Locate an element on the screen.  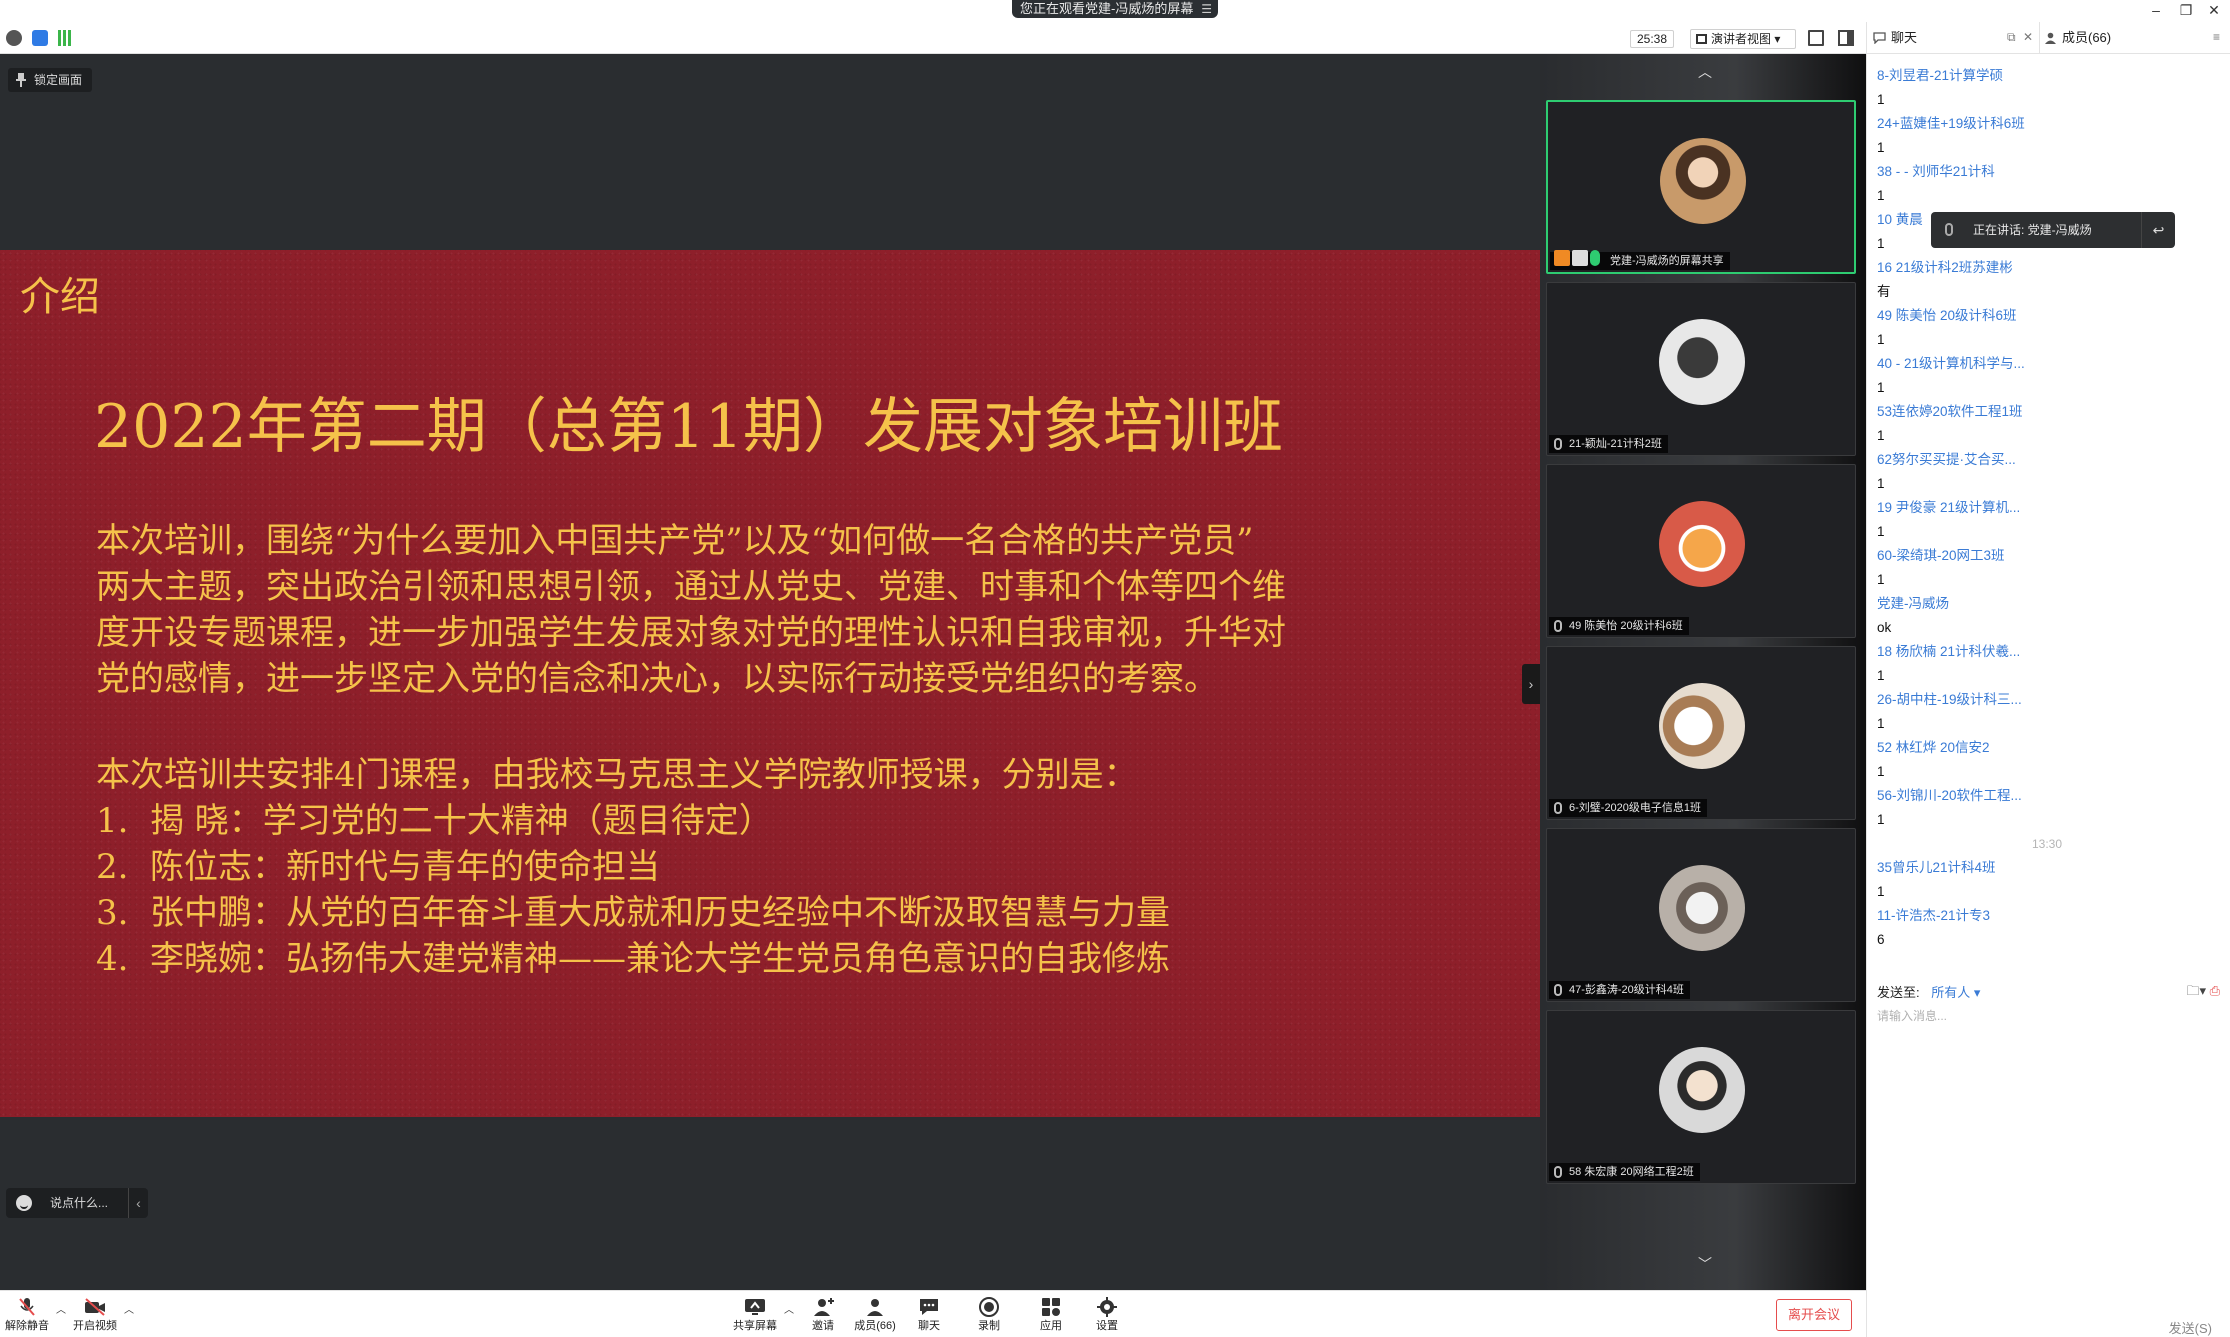
restore-icon: ❐ is located at coordinates (2186, 10).